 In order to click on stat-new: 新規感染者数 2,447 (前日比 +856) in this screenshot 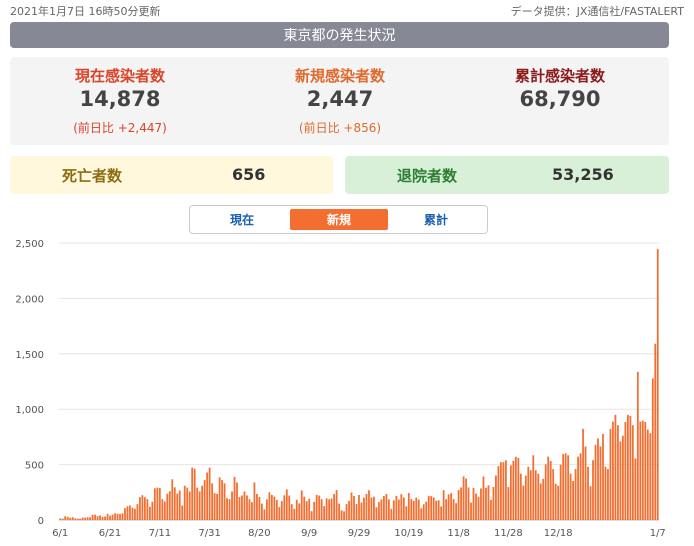, I will do `click(340, 101)`.